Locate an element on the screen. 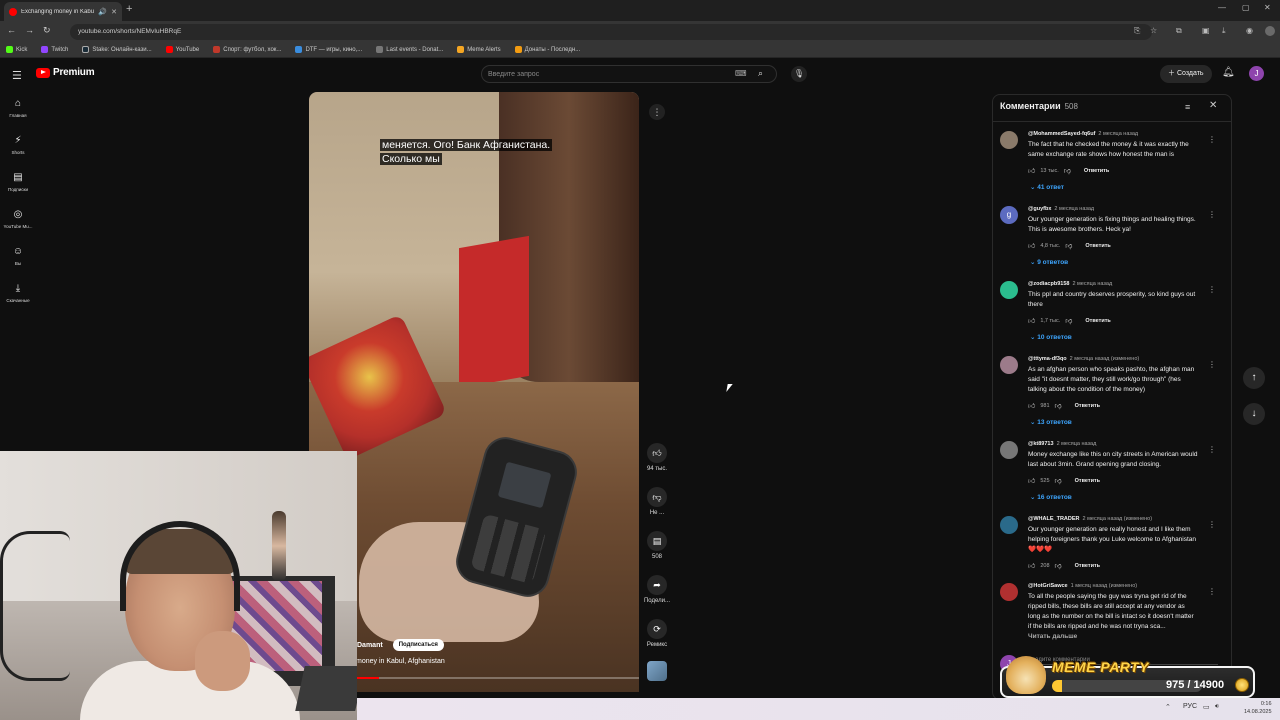 The image size is (1280, 720). view-replies-button: ⌄ 9 ответов is located at coordinates (1049, 262).